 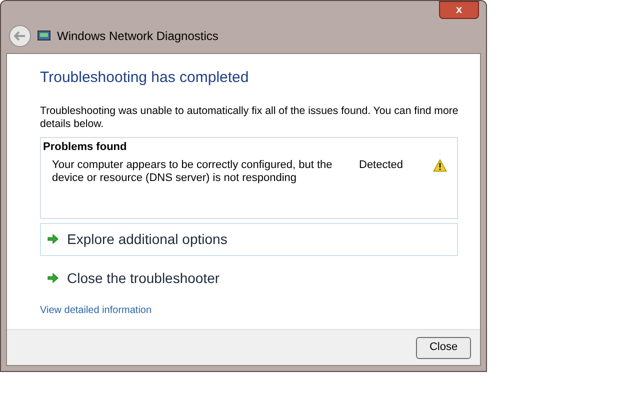 I want to click on option-link: Close the troubleshooter, so click(x=249, y=278).